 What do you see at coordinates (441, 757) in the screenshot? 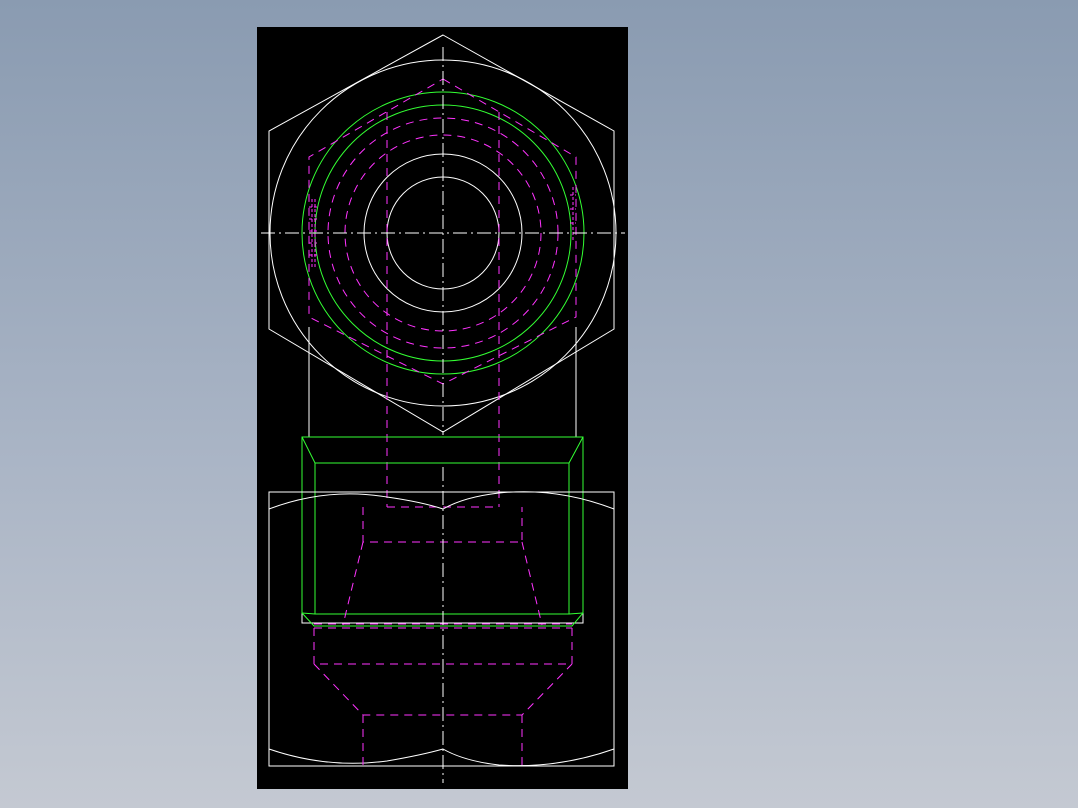
I see `bottom-chamfer-arc` at bounding box center [441, 757].